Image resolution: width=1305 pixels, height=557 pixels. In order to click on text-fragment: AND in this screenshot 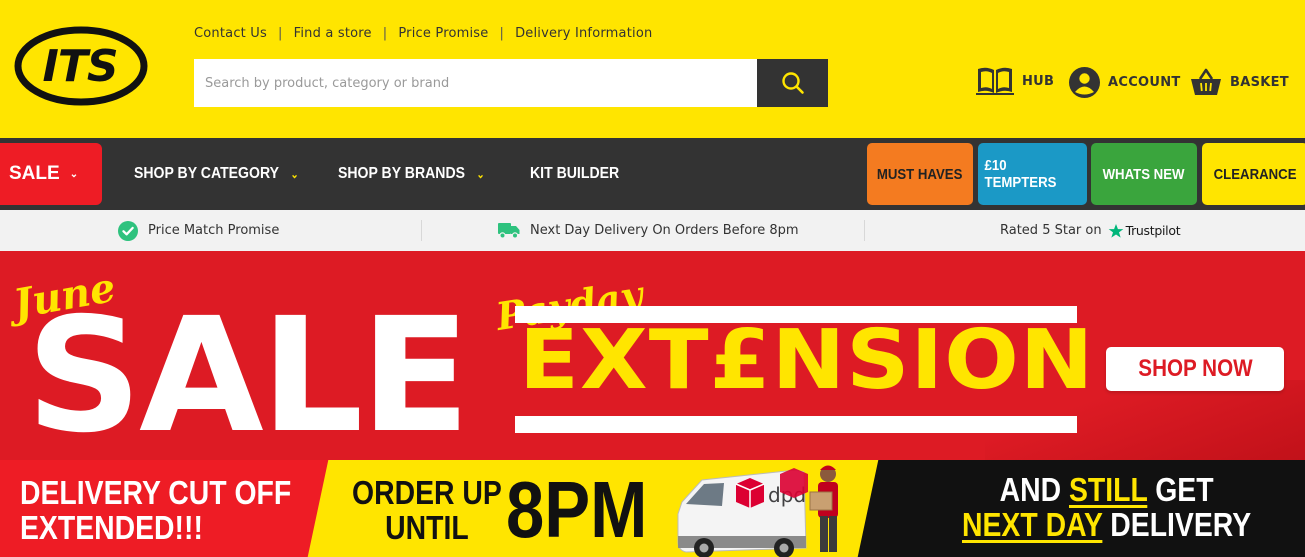, I will do `click(1034, 489)`.